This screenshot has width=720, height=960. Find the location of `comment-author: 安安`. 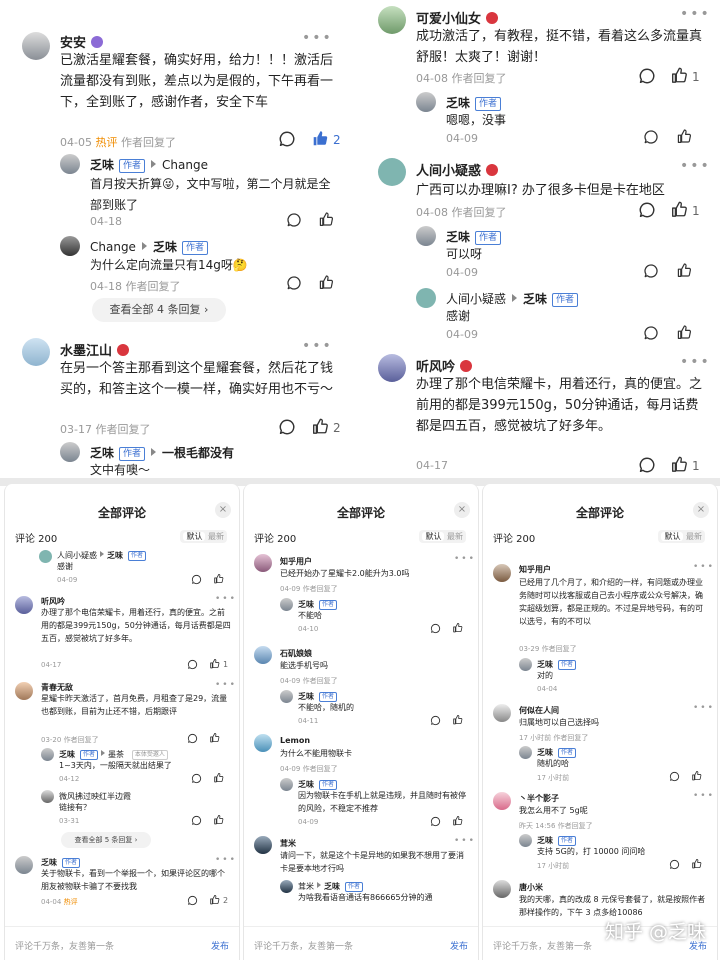

comment-author: 安安 is located at coordinates (81, 41).